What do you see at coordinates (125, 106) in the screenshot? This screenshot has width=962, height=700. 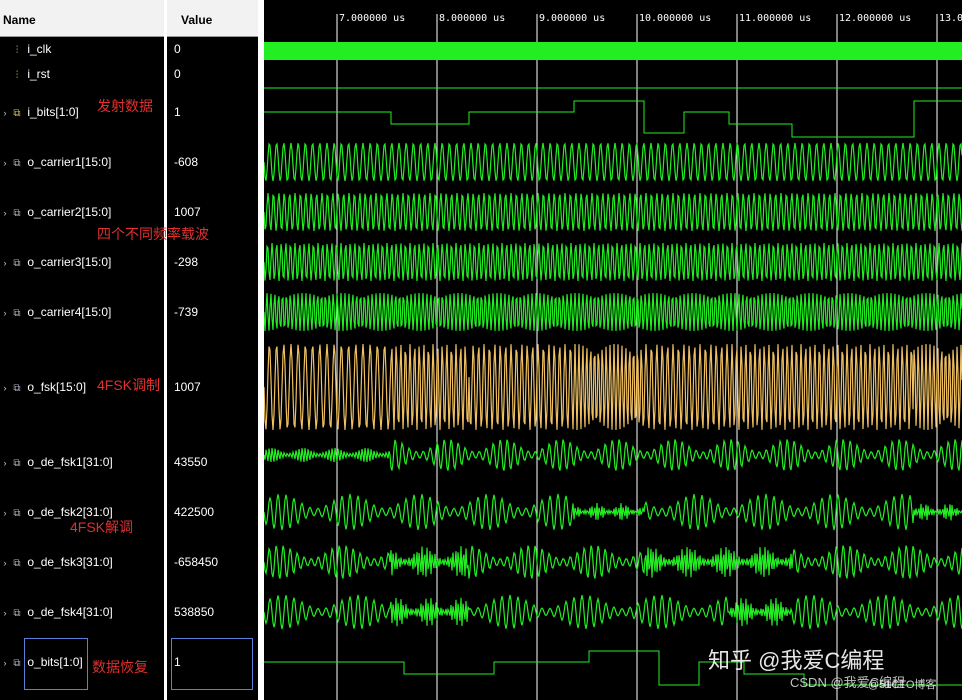 I see `annotation-send-data: 发射数据` at bounding box center [125, 106].